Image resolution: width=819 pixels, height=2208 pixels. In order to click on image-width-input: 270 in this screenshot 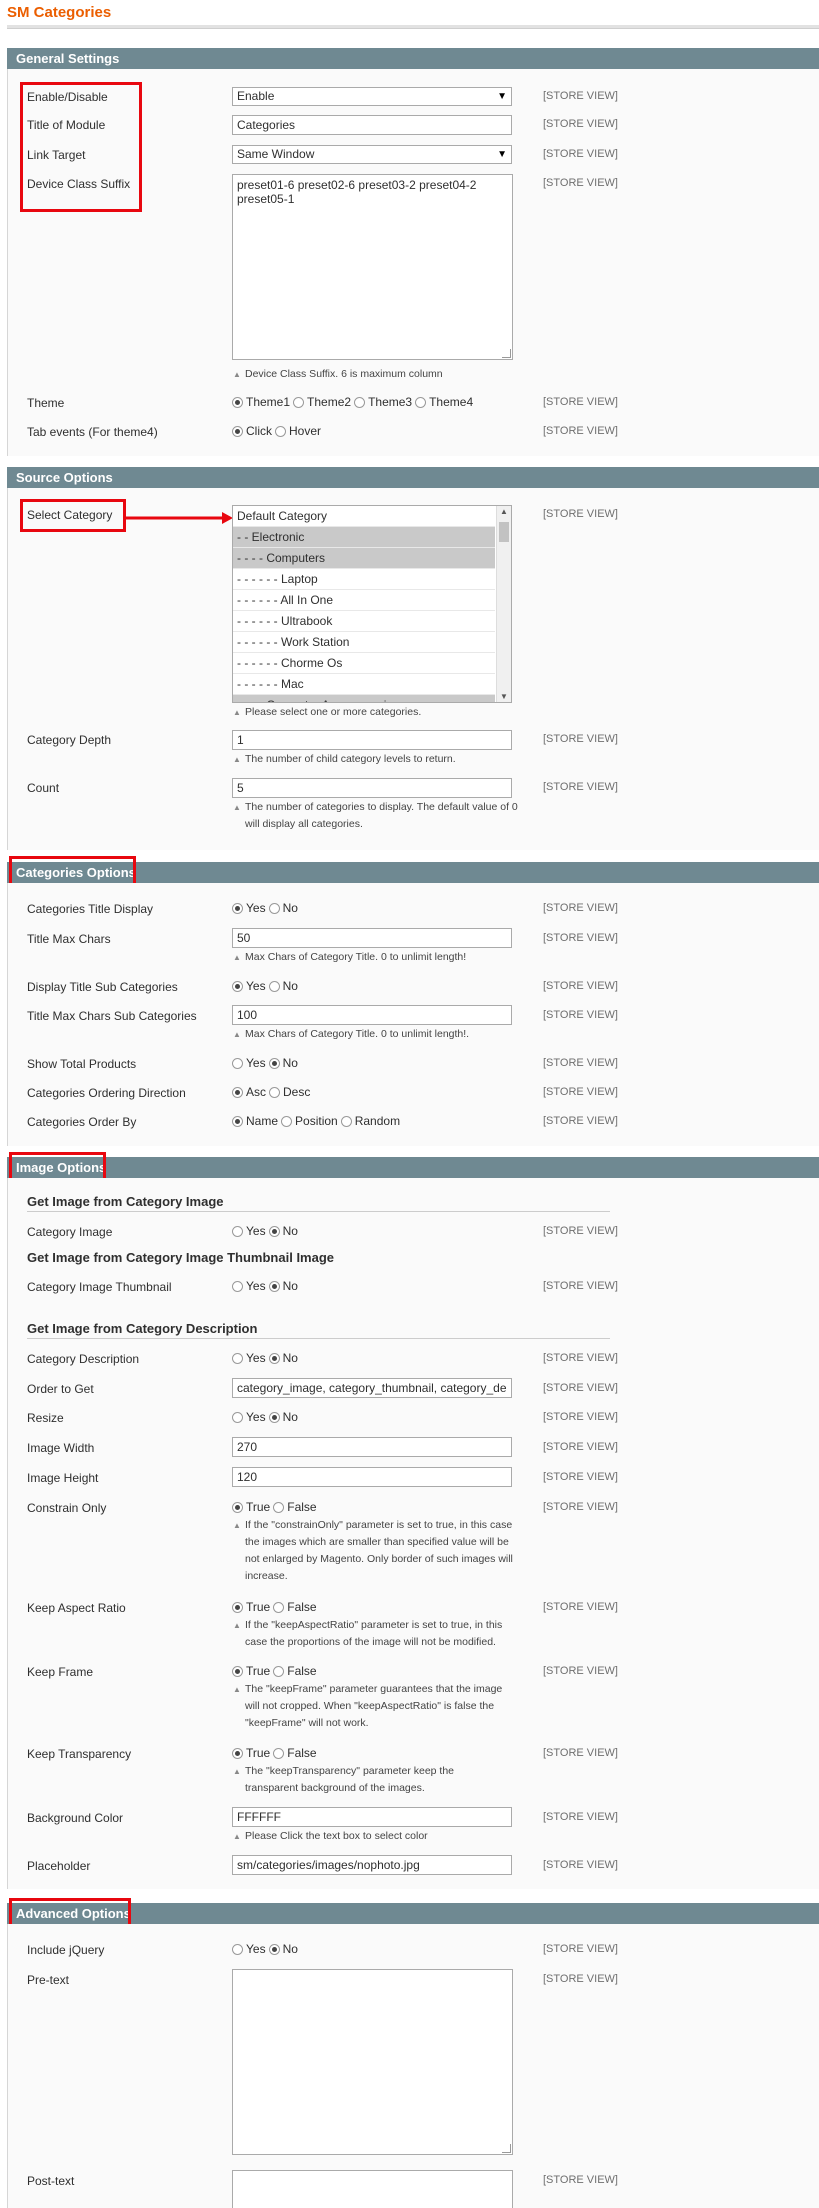, I will do `click(372, 1447)`.